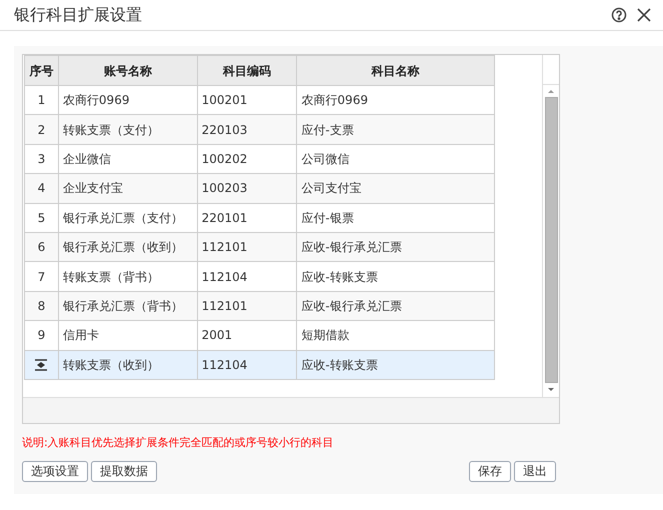 Image resolution: width=663 pixels, height=510 pixels. Describe the element at coordinates (124, 471) in the screenshot. I see `dialog-button: 提取数据` at that location.